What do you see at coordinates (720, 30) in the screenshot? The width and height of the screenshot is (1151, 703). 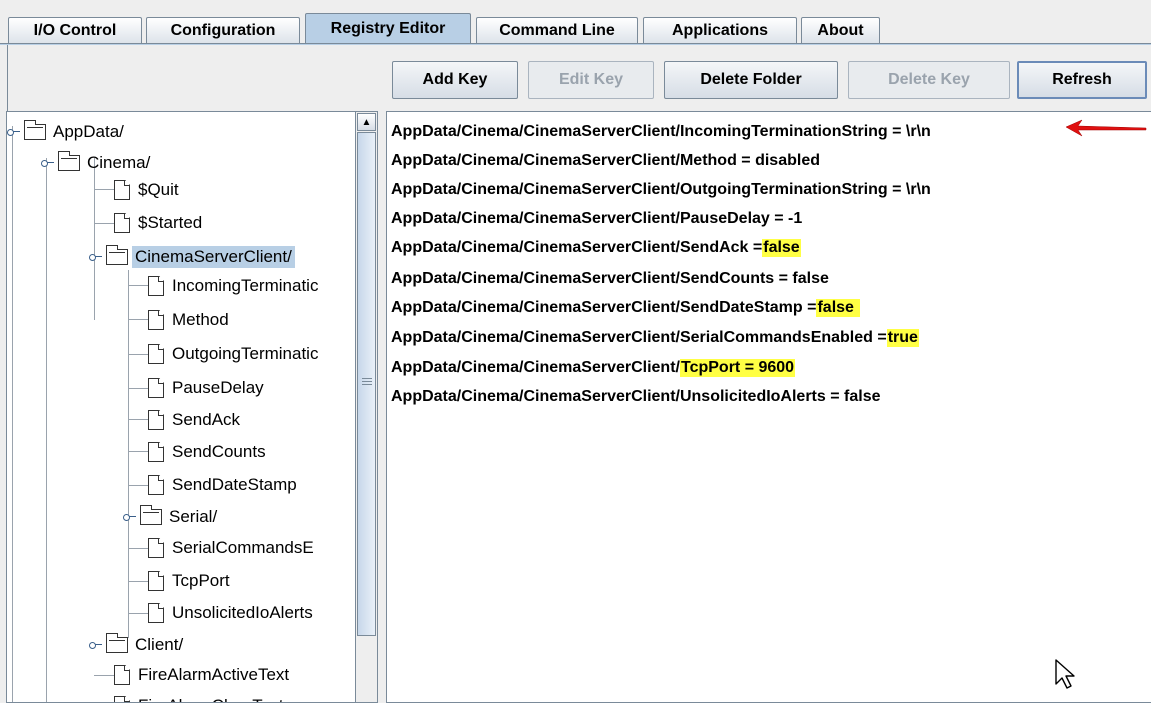 I see `tab-applications: Applications` at bounding box center [720, 30].